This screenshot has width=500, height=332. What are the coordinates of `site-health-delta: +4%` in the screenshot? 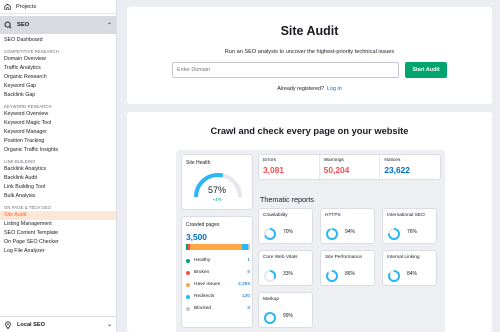 It's located at (217, 199).